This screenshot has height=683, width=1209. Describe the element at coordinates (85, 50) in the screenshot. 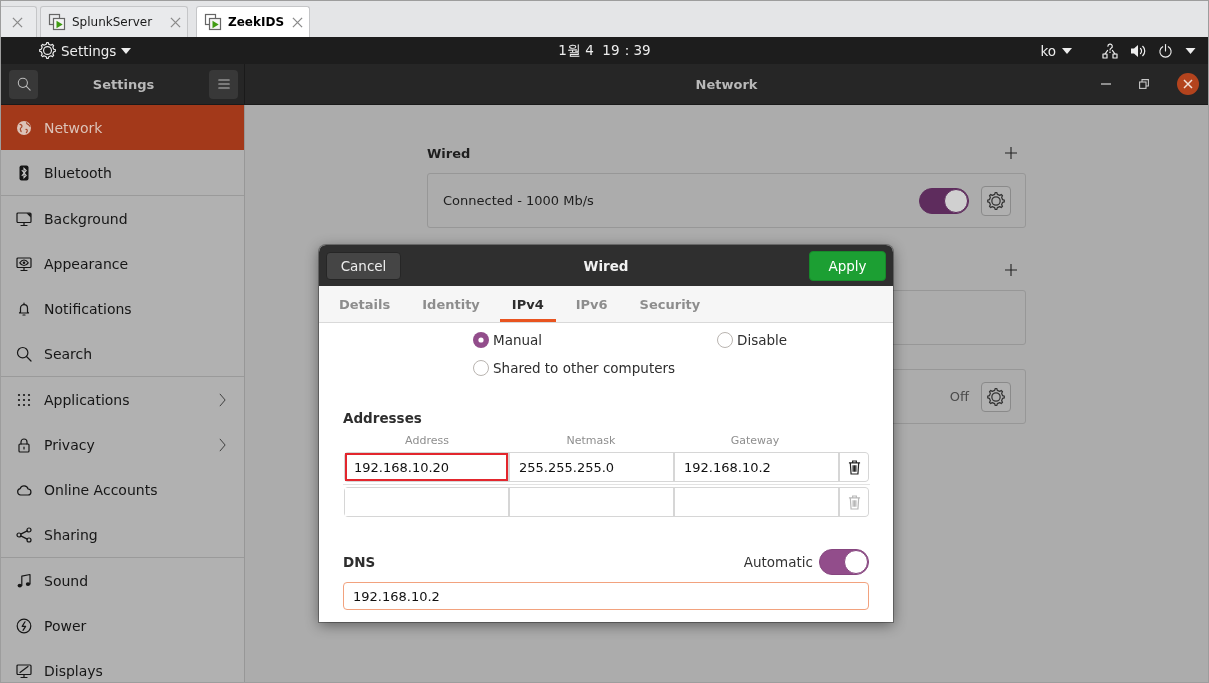

I see `app-menu: Settings` at that location.